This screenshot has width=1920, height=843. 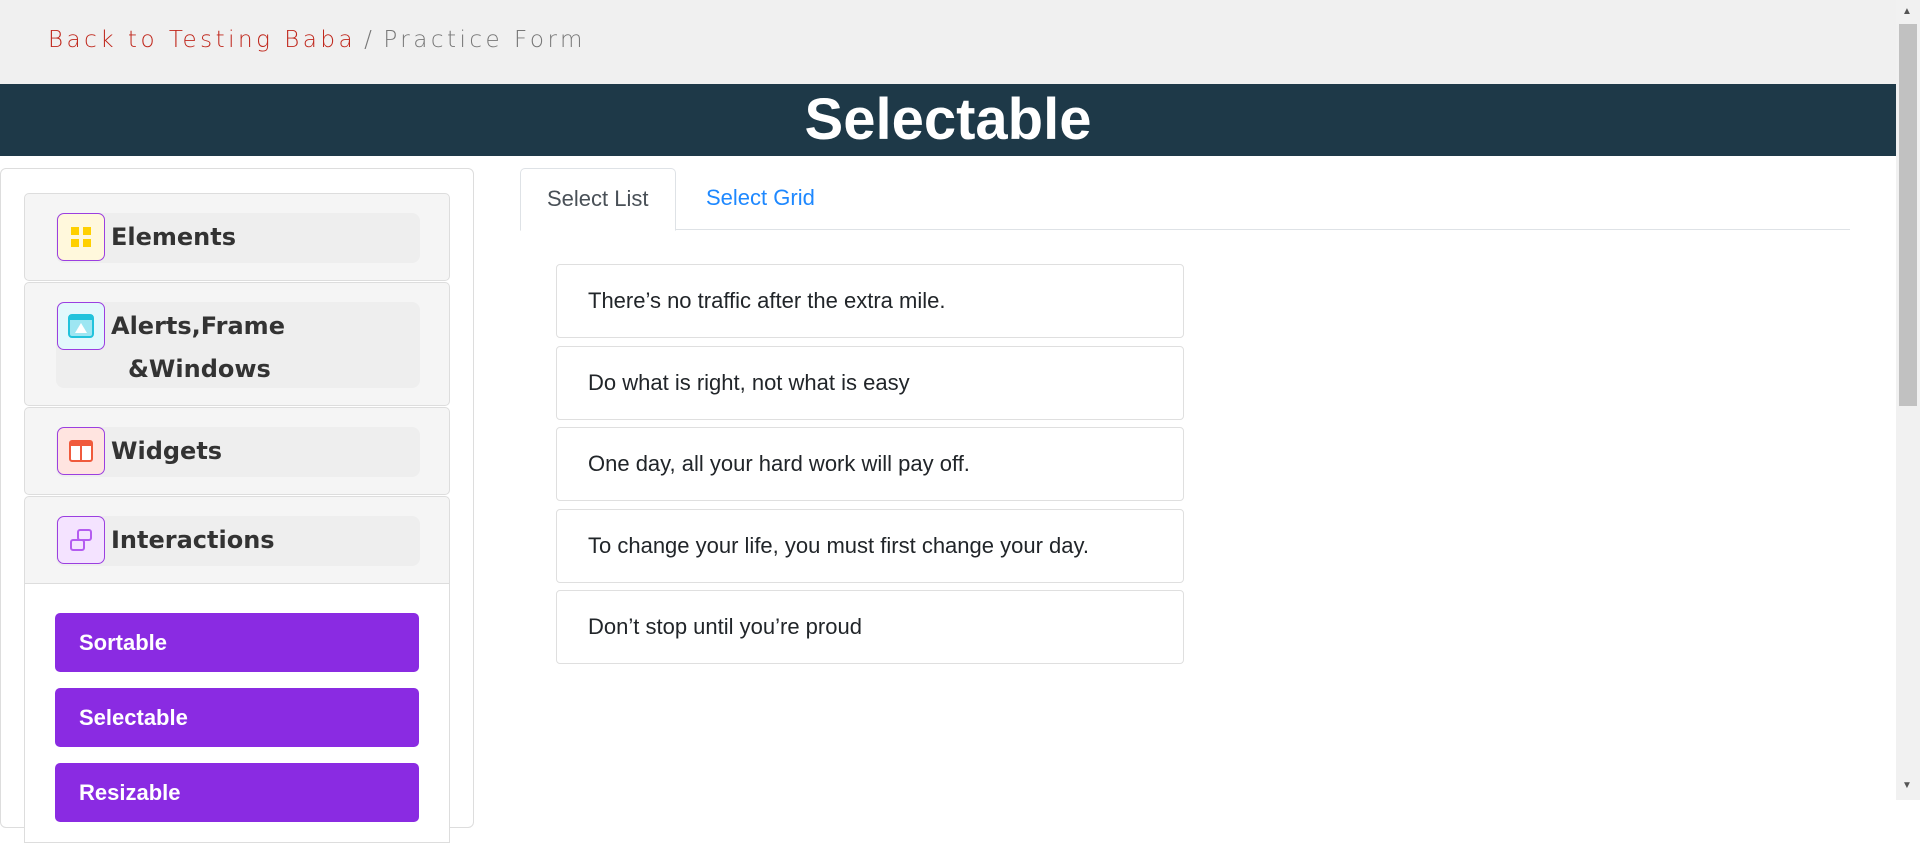 I want to click on tab-select-list: Select List, so click(x=598, y=199).